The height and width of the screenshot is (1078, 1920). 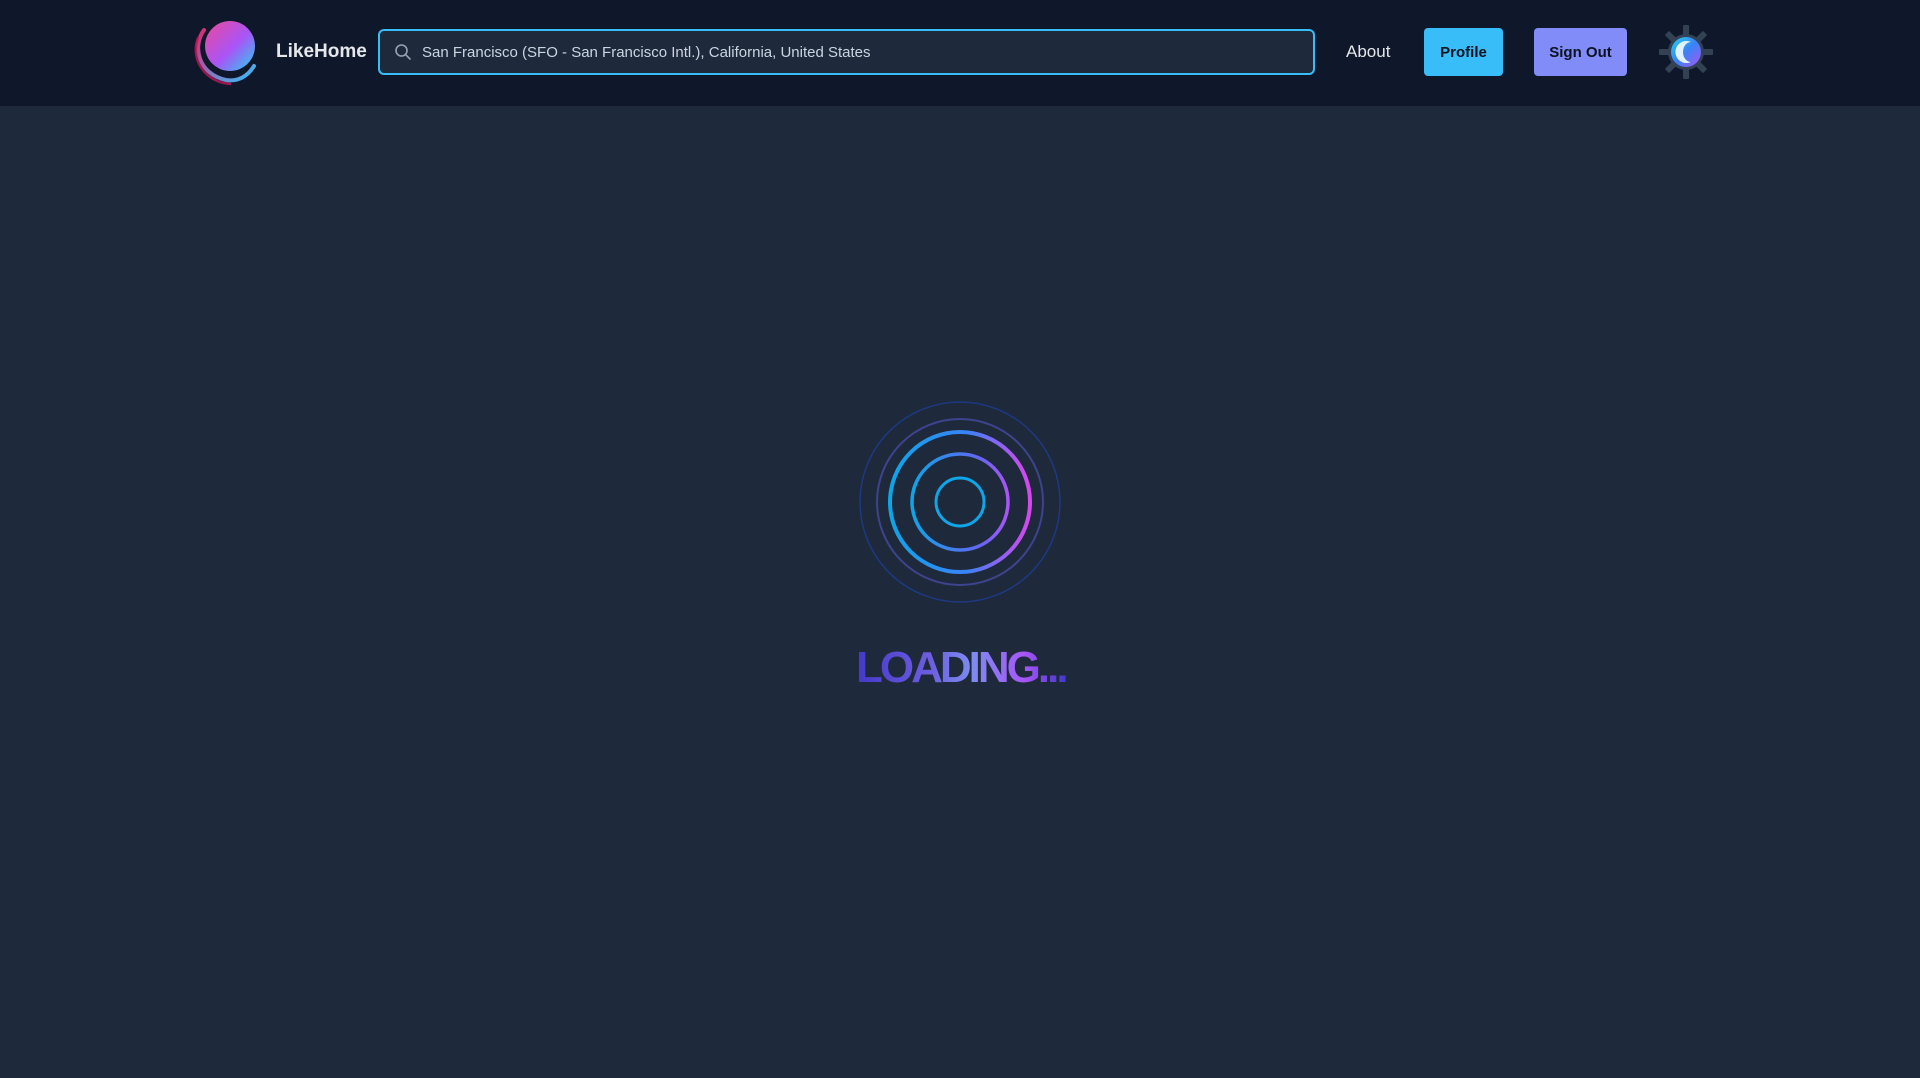 I want to click on search-box, so click(x=846, y=52).